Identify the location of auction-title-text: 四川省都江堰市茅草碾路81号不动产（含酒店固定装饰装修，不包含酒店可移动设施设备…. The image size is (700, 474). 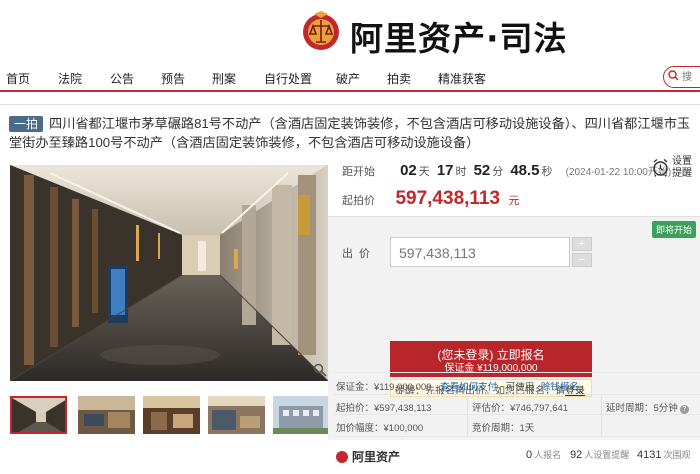
(350, 133).